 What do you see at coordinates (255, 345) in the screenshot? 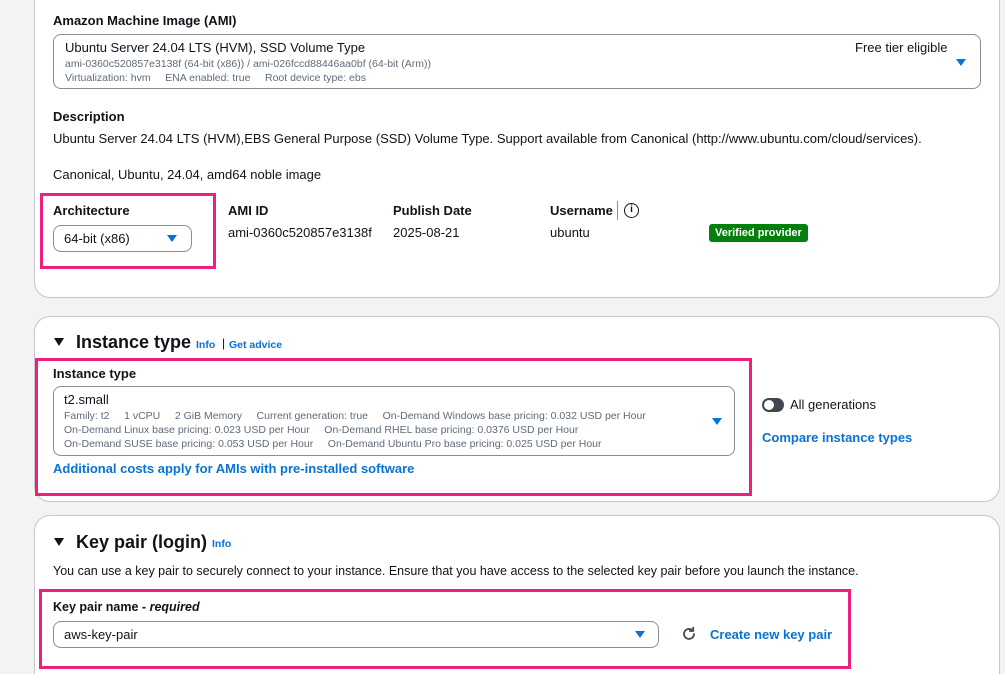
I see `get-advice-link: Get advice` at bounding box center [255, 345].